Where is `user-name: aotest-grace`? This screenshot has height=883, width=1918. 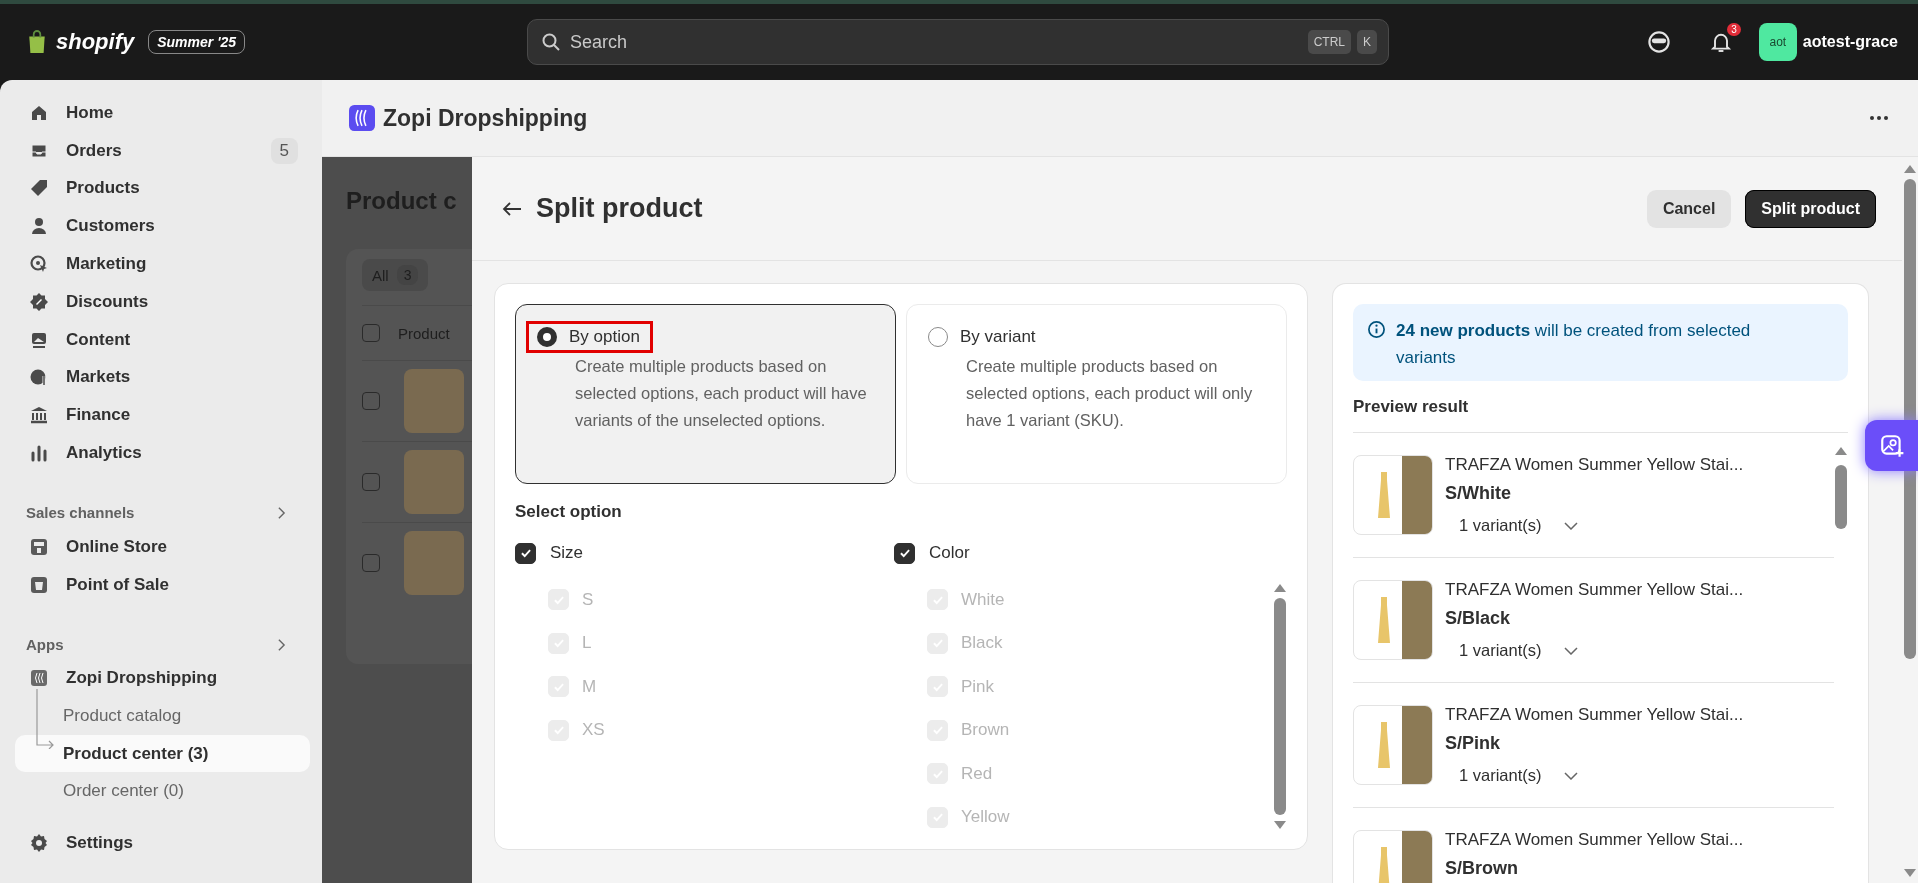 user-name: aotest-grace is located at coordinates (1850, 42).